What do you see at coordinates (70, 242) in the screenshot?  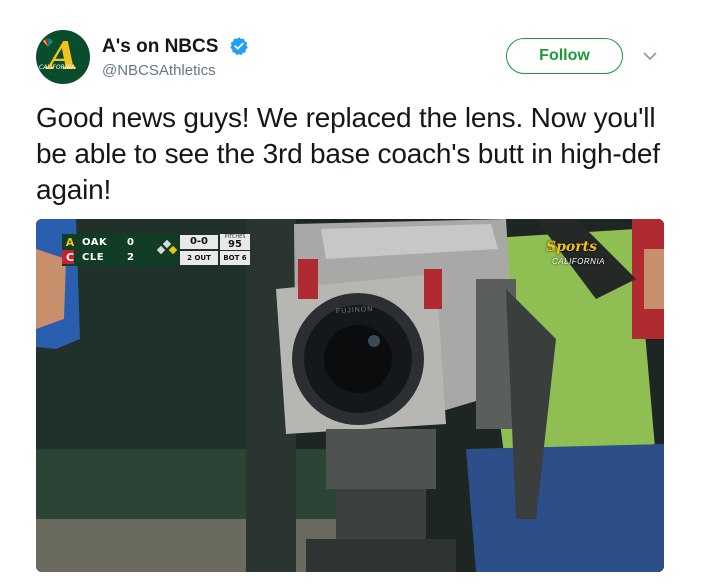 I see `team-logo: A` at bounding box center [70, 242].